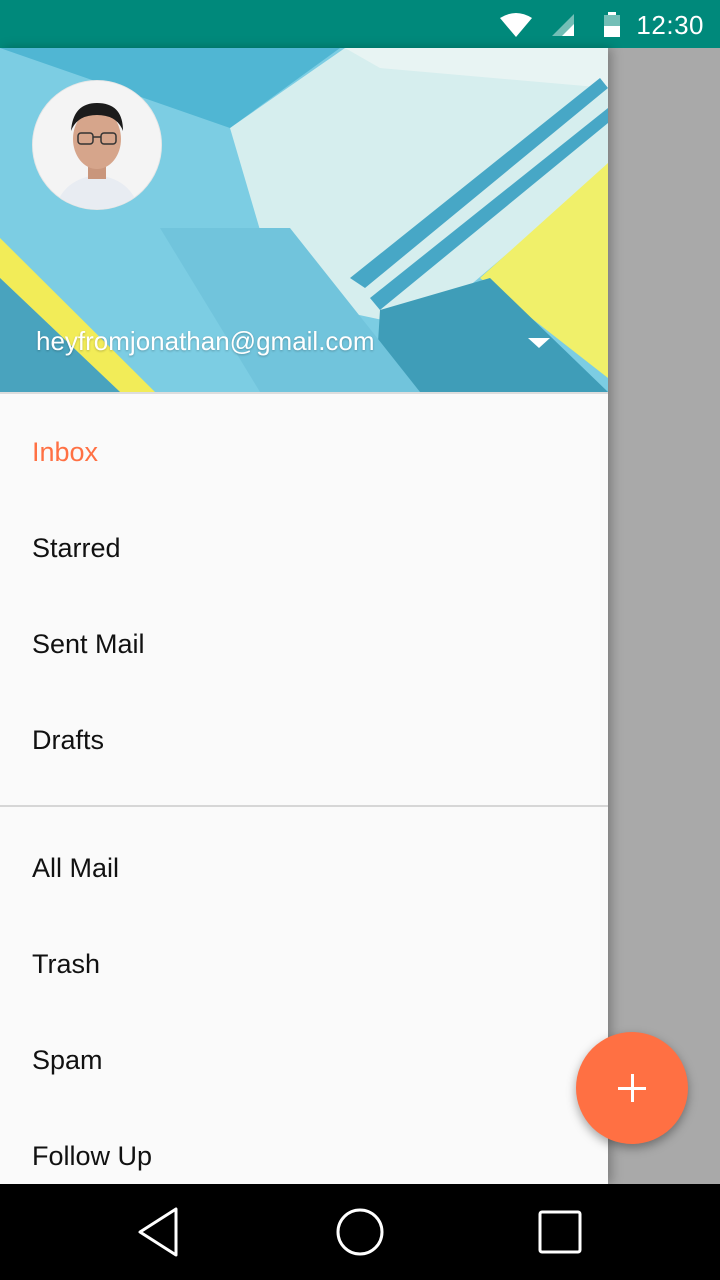 The height and width of the screenshot is (1280, 720). Describe the element at coordinates (66, 964) in the screenshot. I see `drawer-item-label: Trash` at that location.